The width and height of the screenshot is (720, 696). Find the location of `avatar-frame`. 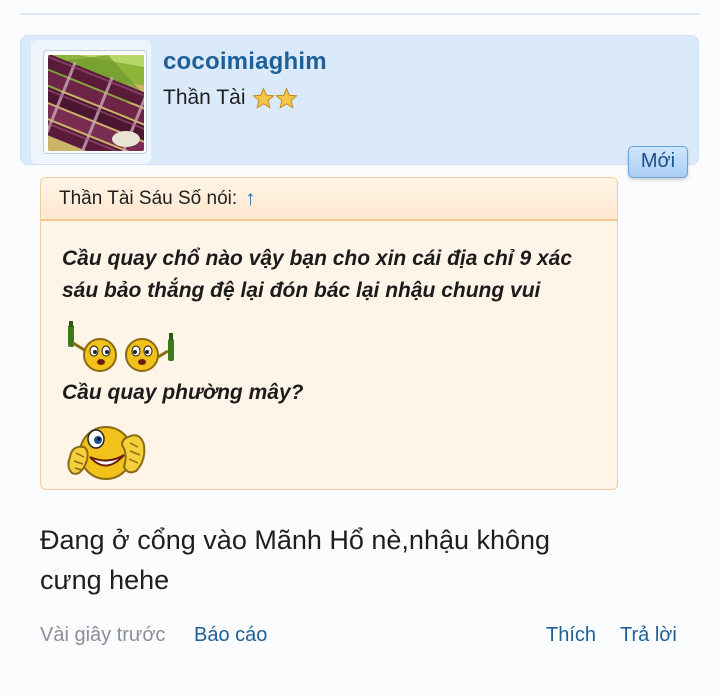

avatar-frame is located at coordinates (91, 102).